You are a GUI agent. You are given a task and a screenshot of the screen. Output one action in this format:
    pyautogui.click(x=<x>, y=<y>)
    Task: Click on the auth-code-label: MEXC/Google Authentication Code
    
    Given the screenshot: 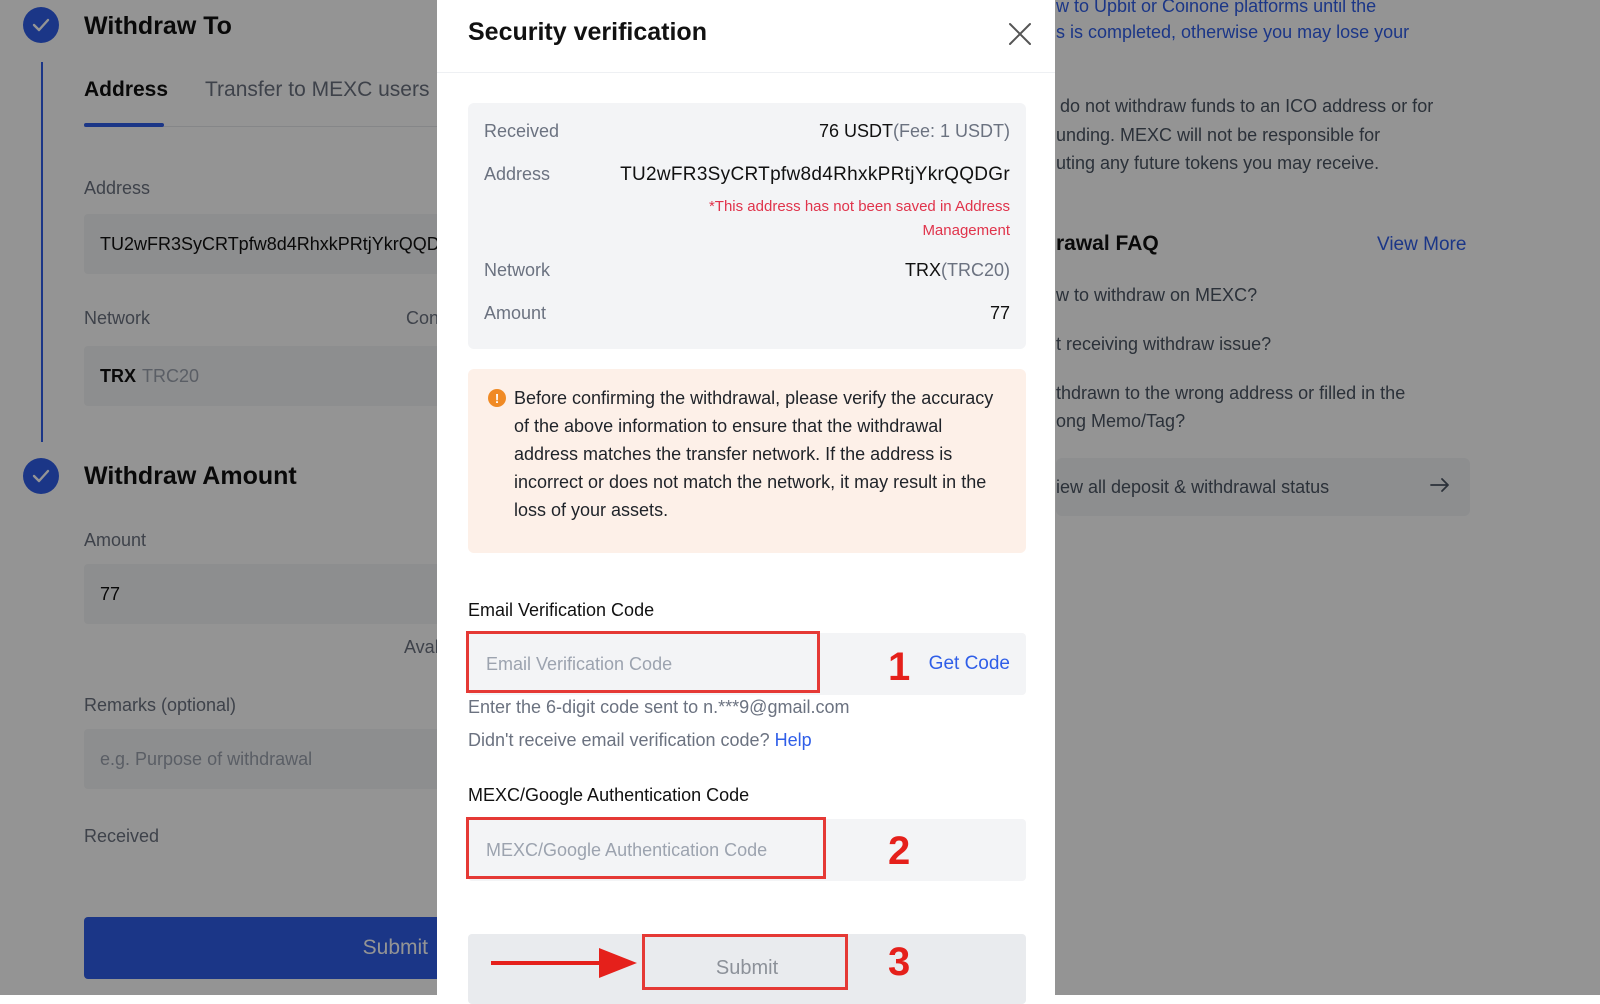 What is the action you would take?
    pyautogui.click(x=609, y=795)
    